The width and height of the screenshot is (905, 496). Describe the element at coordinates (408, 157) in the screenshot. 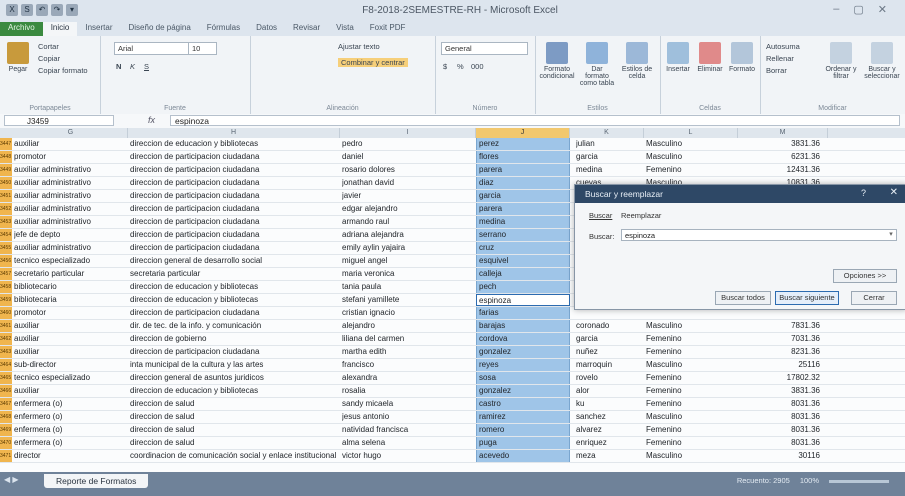

I see `cell-nombre: daniel` at that location.